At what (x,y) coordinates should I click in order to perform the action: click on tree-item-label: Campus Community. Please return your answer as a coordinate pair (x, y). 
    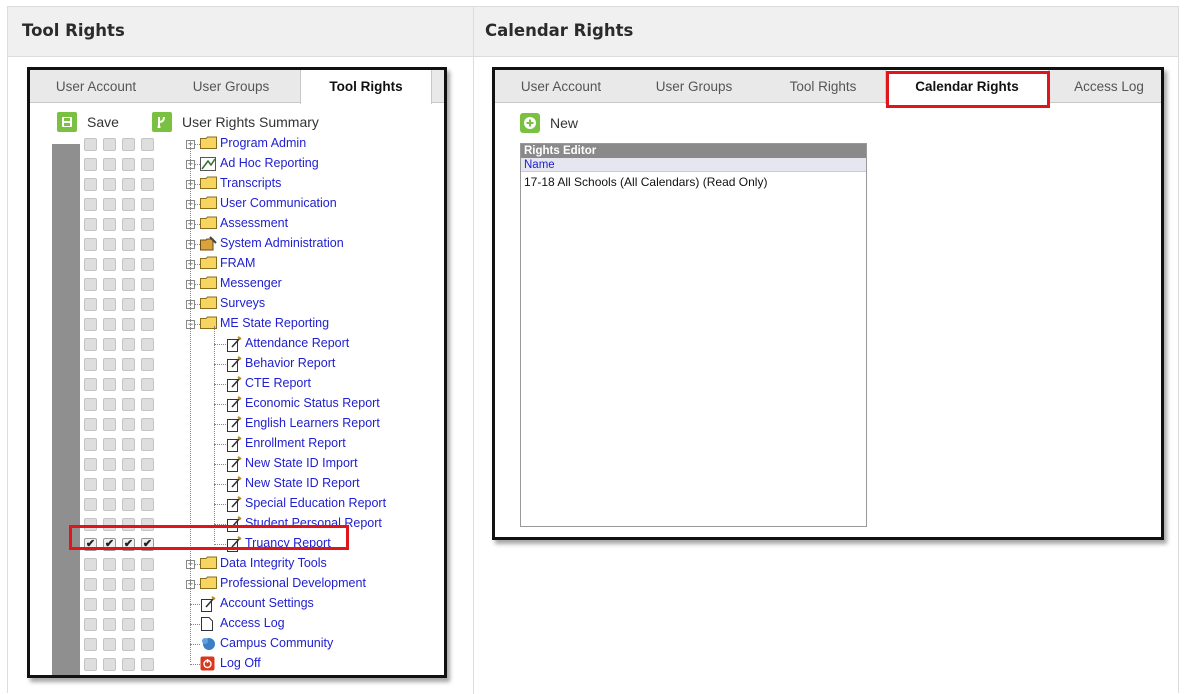
    Looking at the image, I should click on (276, 643).